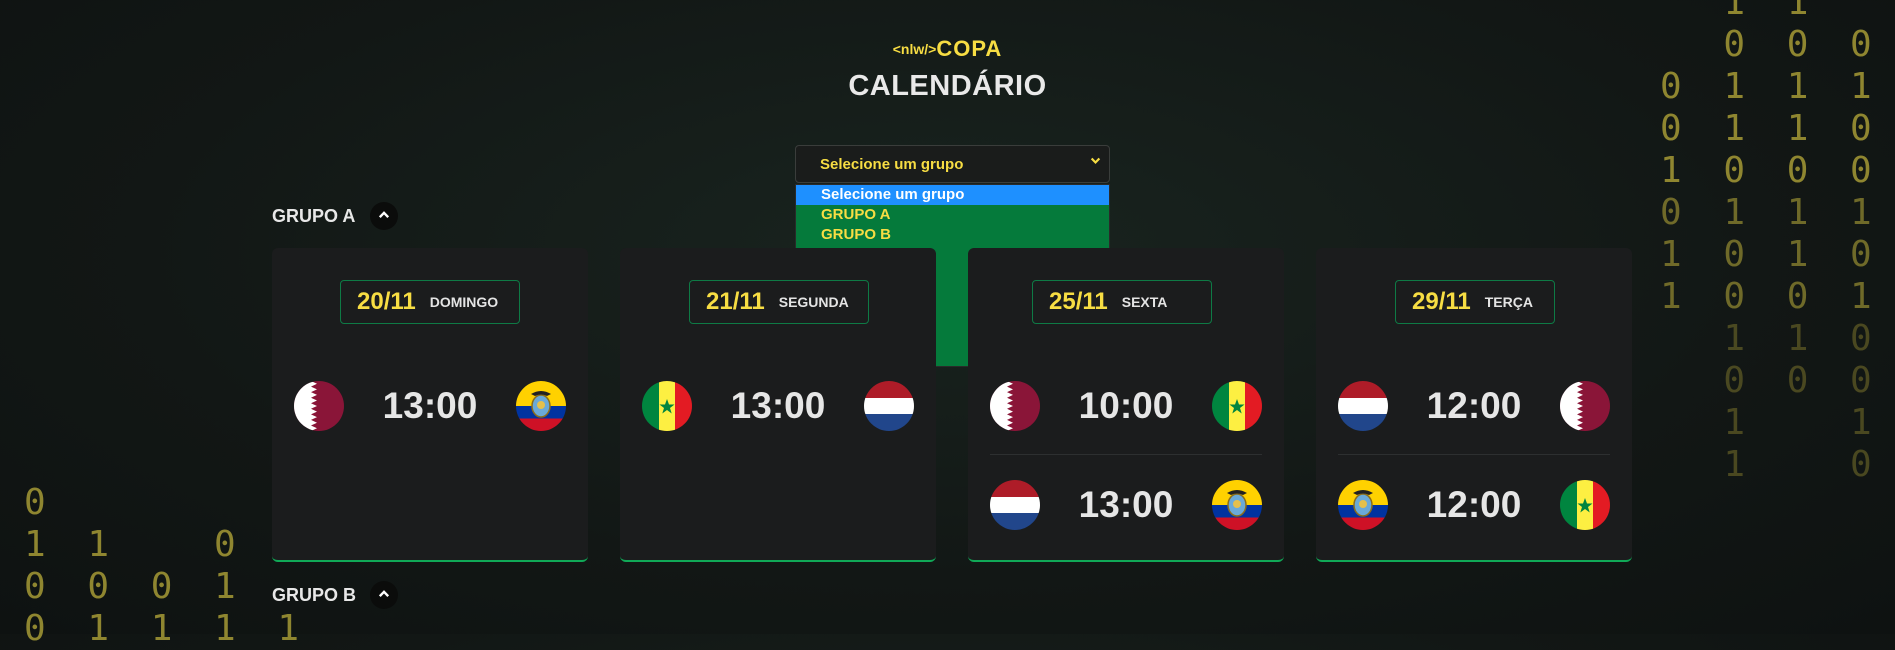  I want to click on logo: <nlw/>COPA, so click(947, 49).